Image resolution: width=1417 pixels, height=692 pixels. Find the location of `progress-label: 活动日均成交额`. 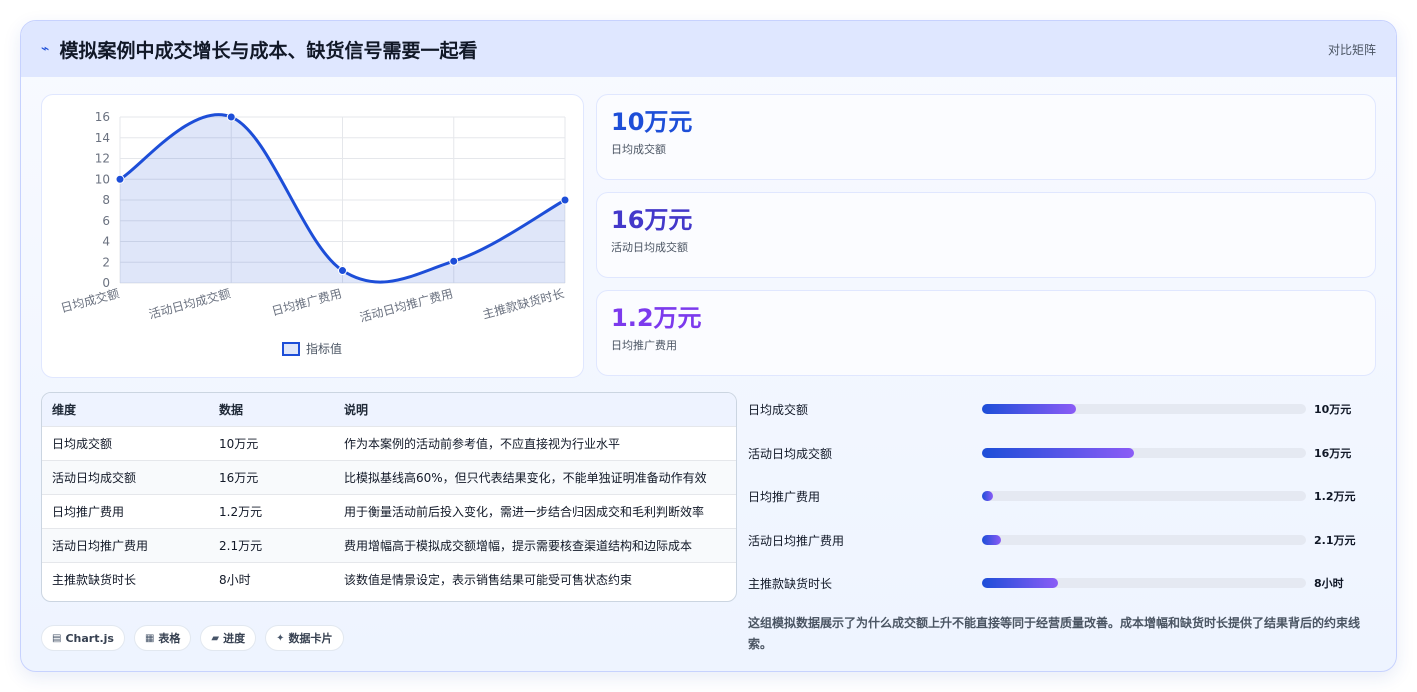

progress-label: 活动日均成交额 is located at coordinates (790, 453).